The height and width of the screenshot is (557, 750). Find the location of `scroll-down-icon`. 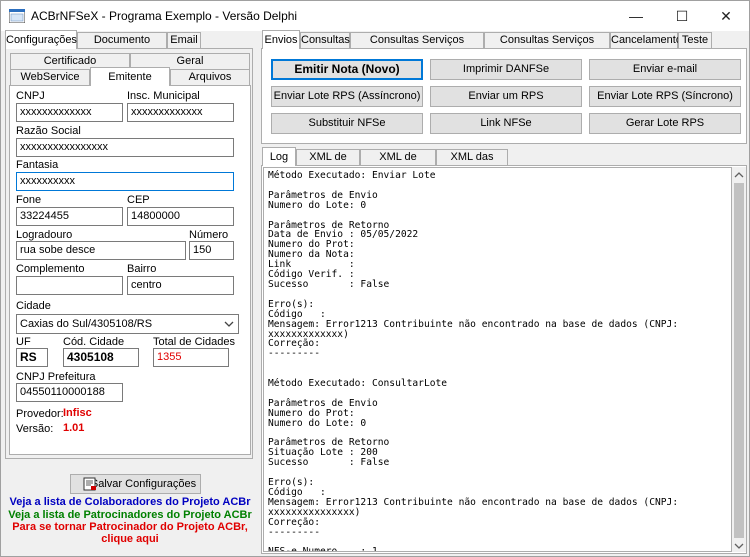

scroll-down-icon is located at coordinates (739, 545).